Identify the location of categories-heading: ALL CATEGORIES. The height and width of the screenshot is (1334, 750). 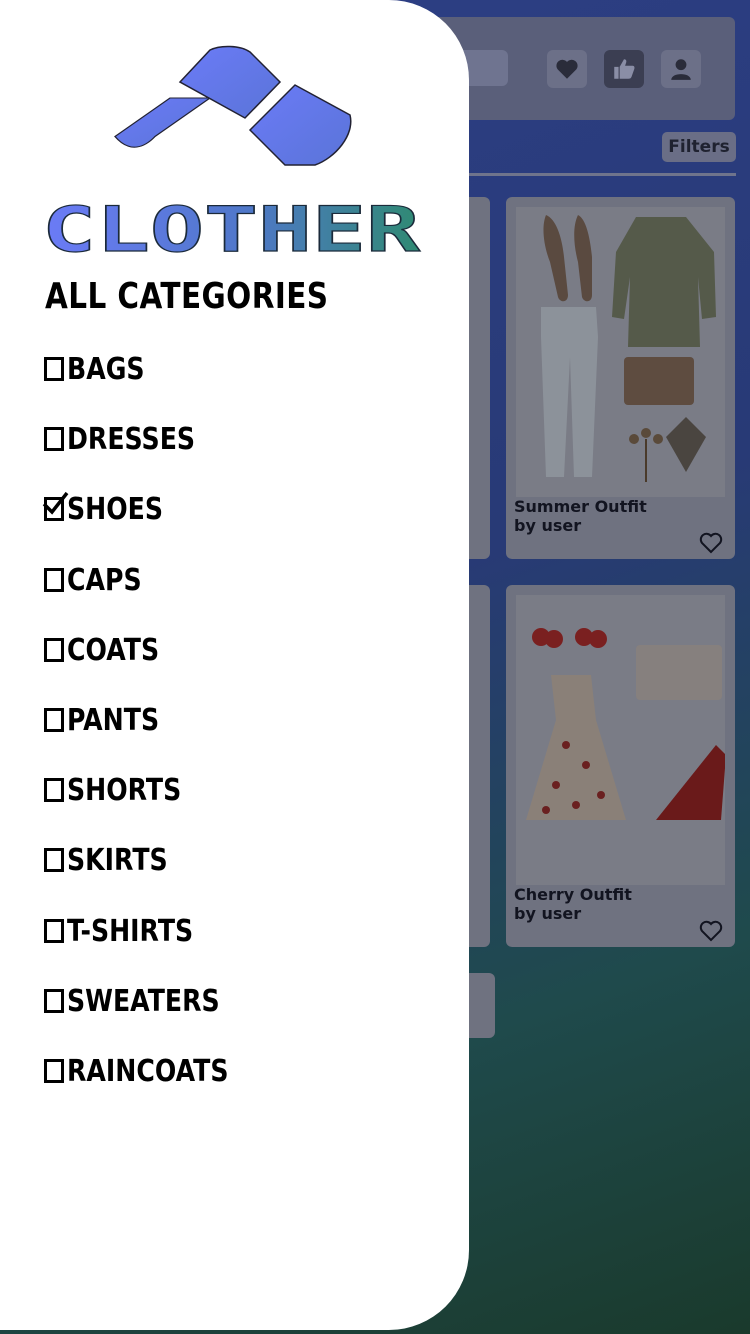
(187, 296).